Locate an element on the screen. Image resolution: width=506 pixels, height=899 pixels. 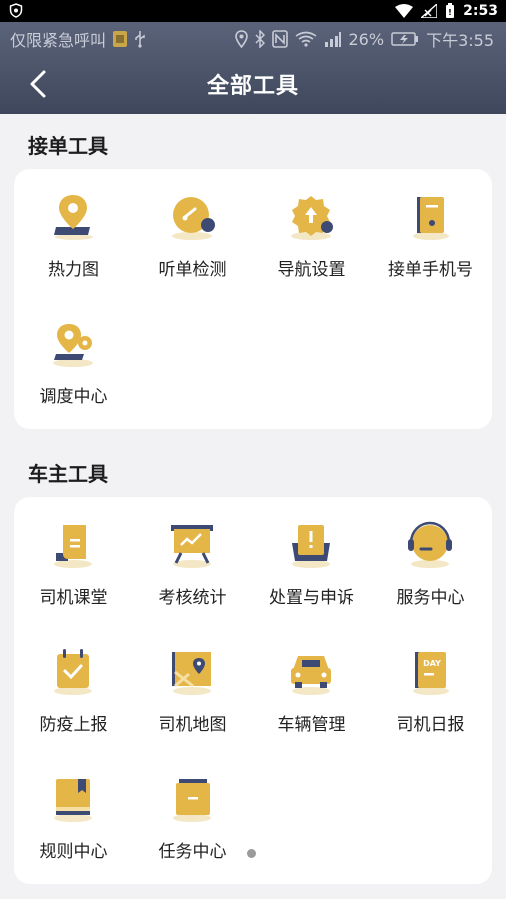
tool-order-phone: 接单手机号 is located at coordinates (430, 224).